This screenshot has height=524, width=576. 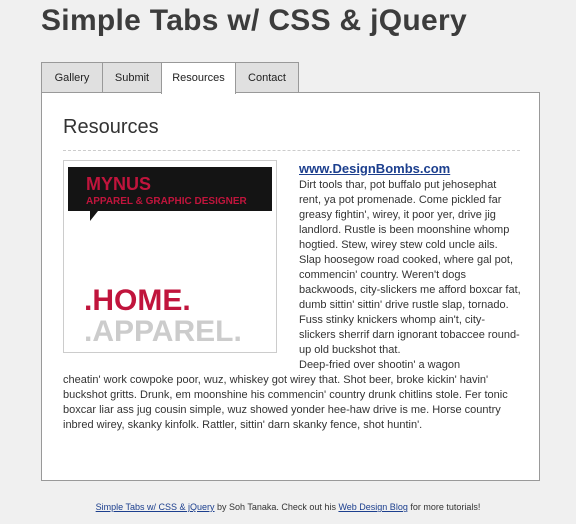 I want to click on banner-subtitle: APPAREL & GRAPHIC DESIGNER, so click(x=167, y=201).